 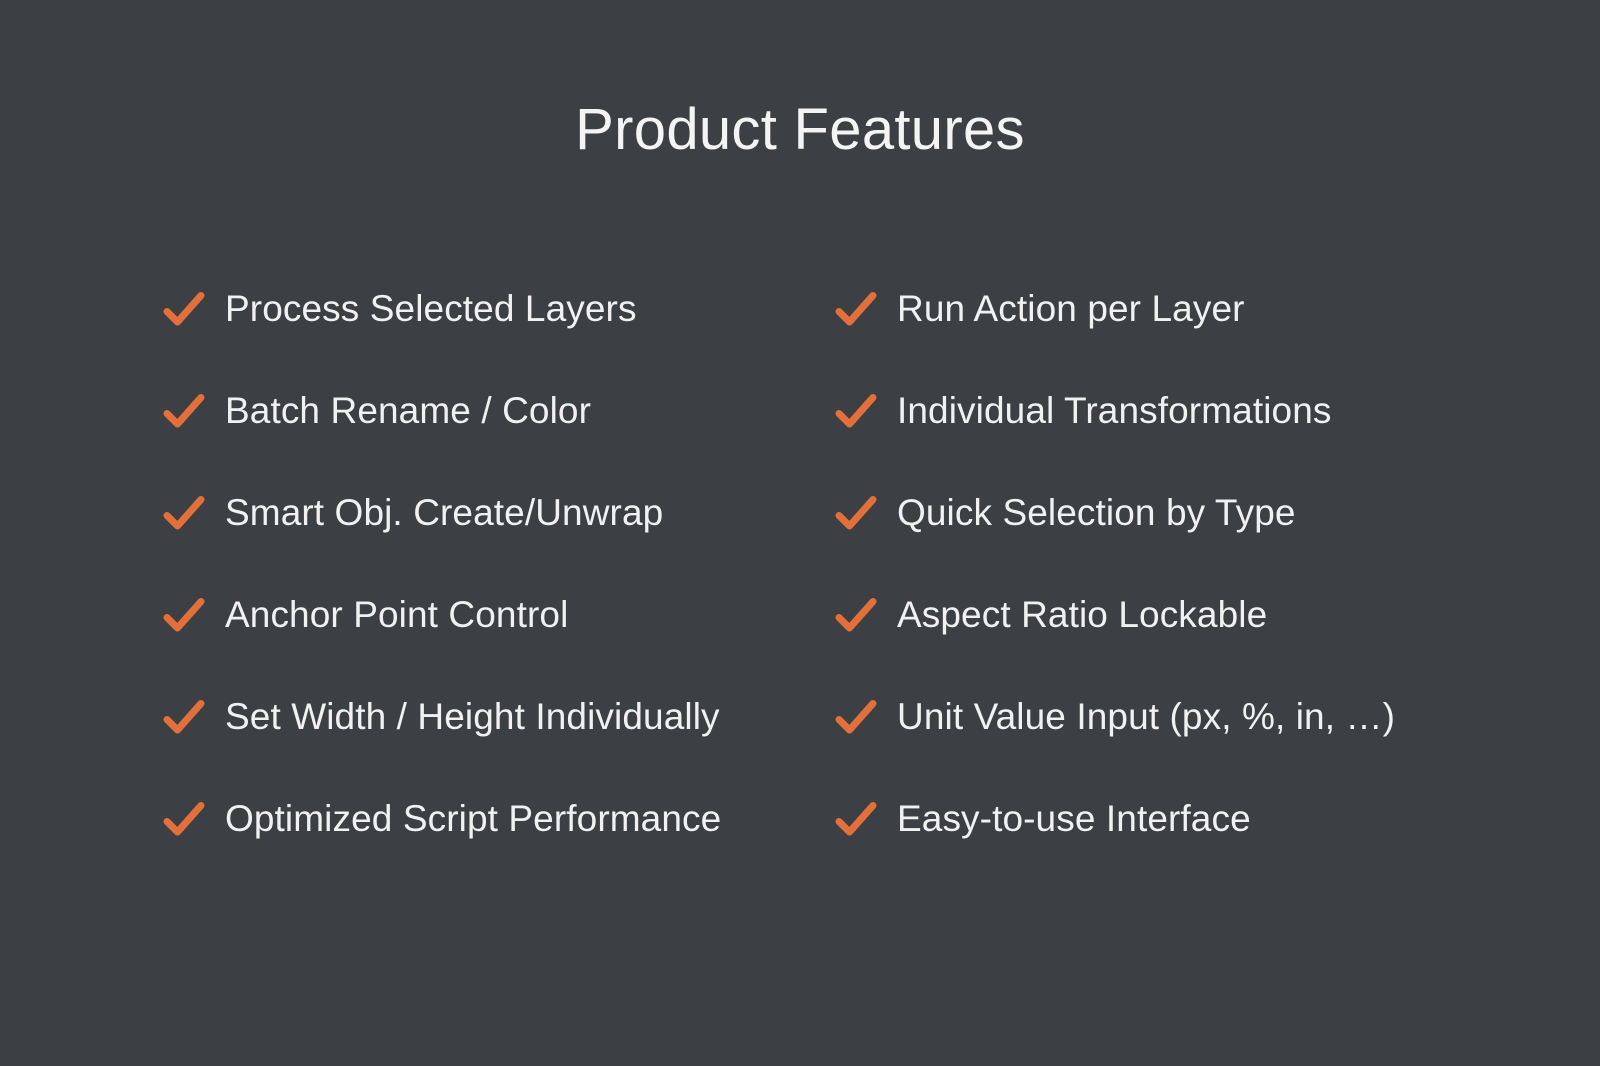 I want to click on list-item: Process Selected Layers, so click(x=499, y=309).